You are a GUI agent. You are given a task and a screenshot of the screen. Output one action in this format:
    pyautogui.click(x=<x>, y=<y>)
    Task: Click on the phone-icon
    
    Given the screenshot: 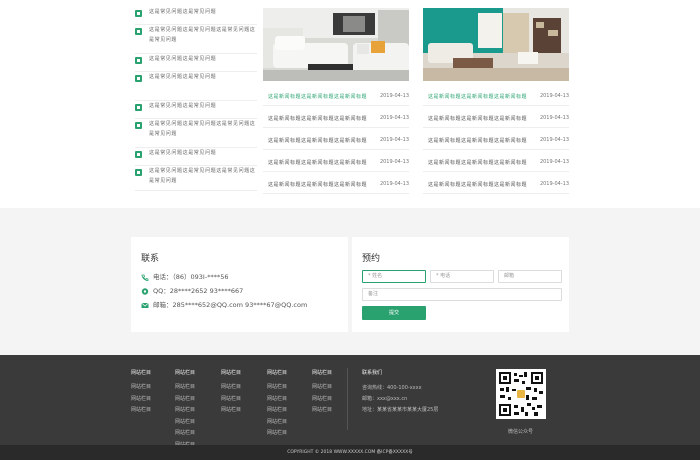 What is the action you would take?
    pyautogui.click(x=145, y=277)
    